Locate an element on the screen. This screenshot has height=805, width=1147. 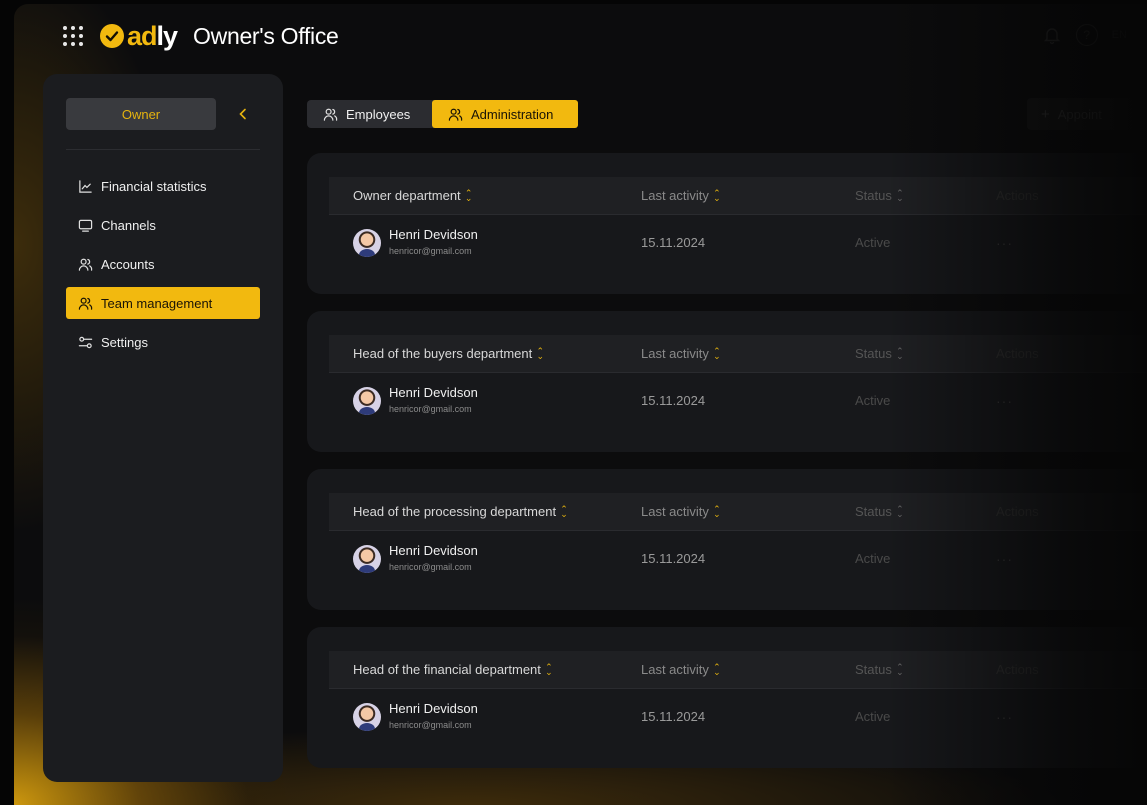
tab-administration: Administration is located at coordinates (505, 114).